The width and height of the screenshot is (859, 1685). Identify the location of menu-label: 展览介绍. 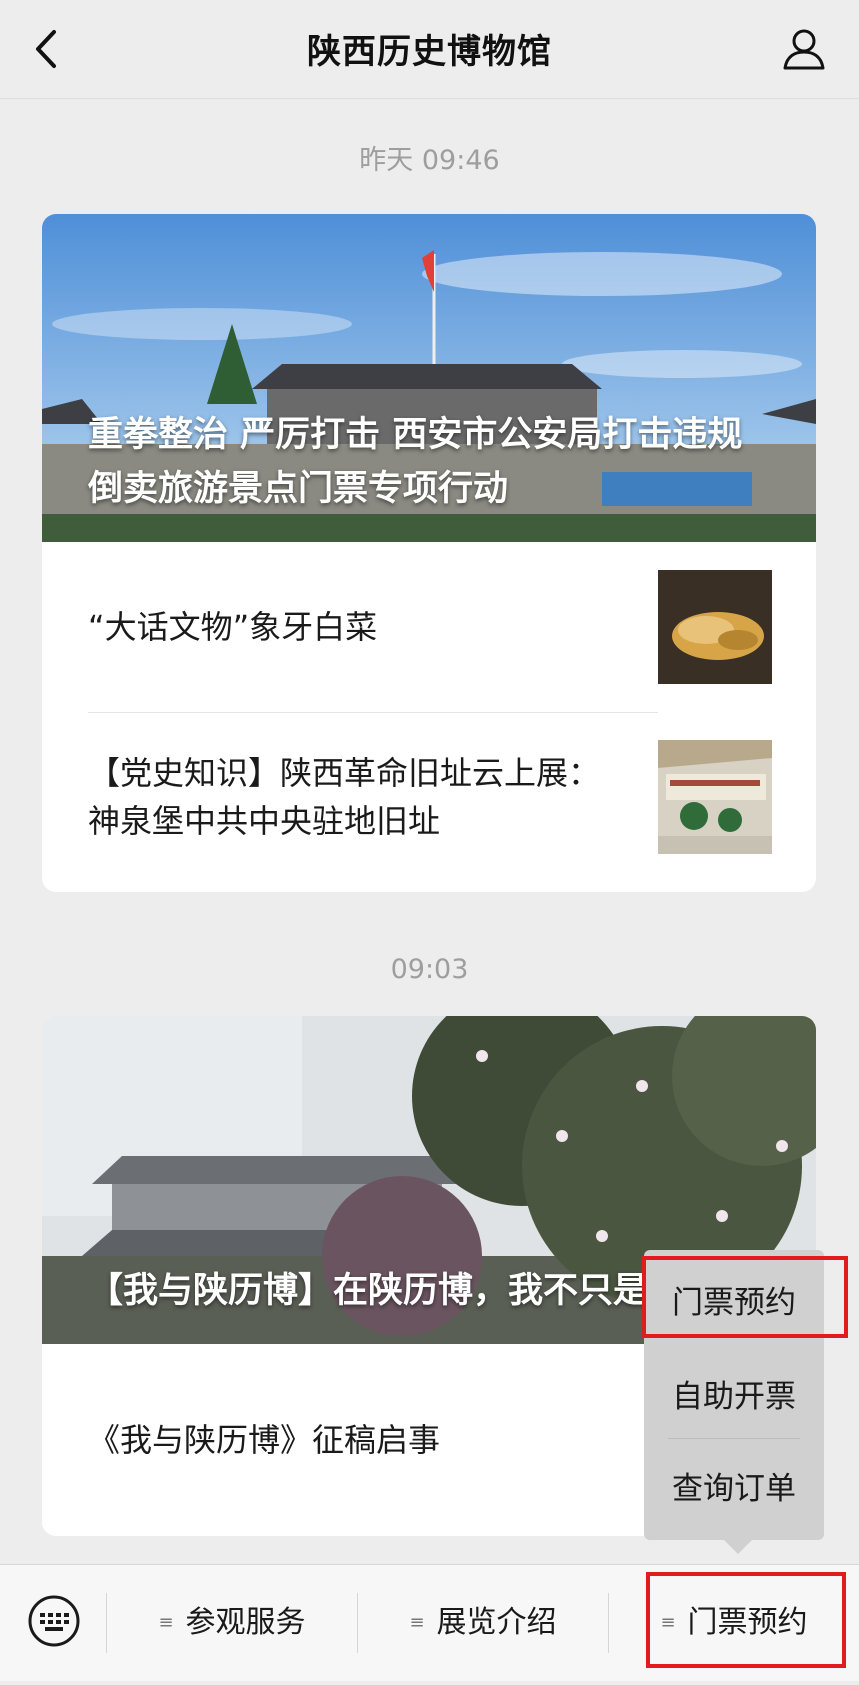
(496, 1622).